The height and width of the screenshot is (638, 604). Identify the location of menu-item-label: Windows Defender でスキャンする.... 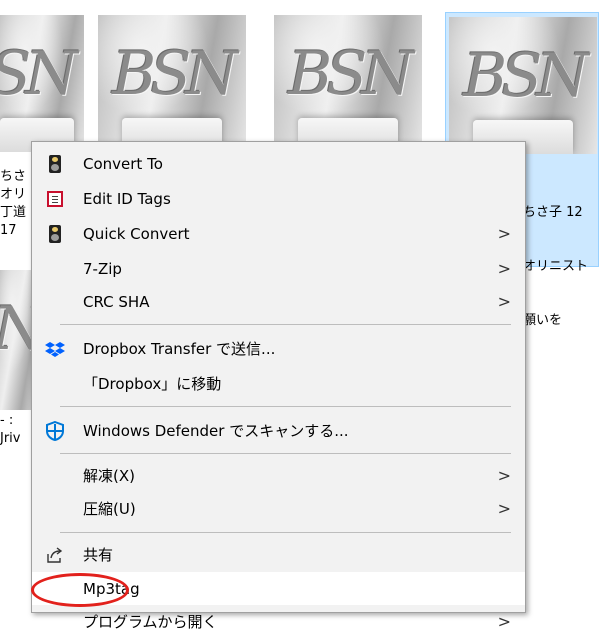
(216, 431).